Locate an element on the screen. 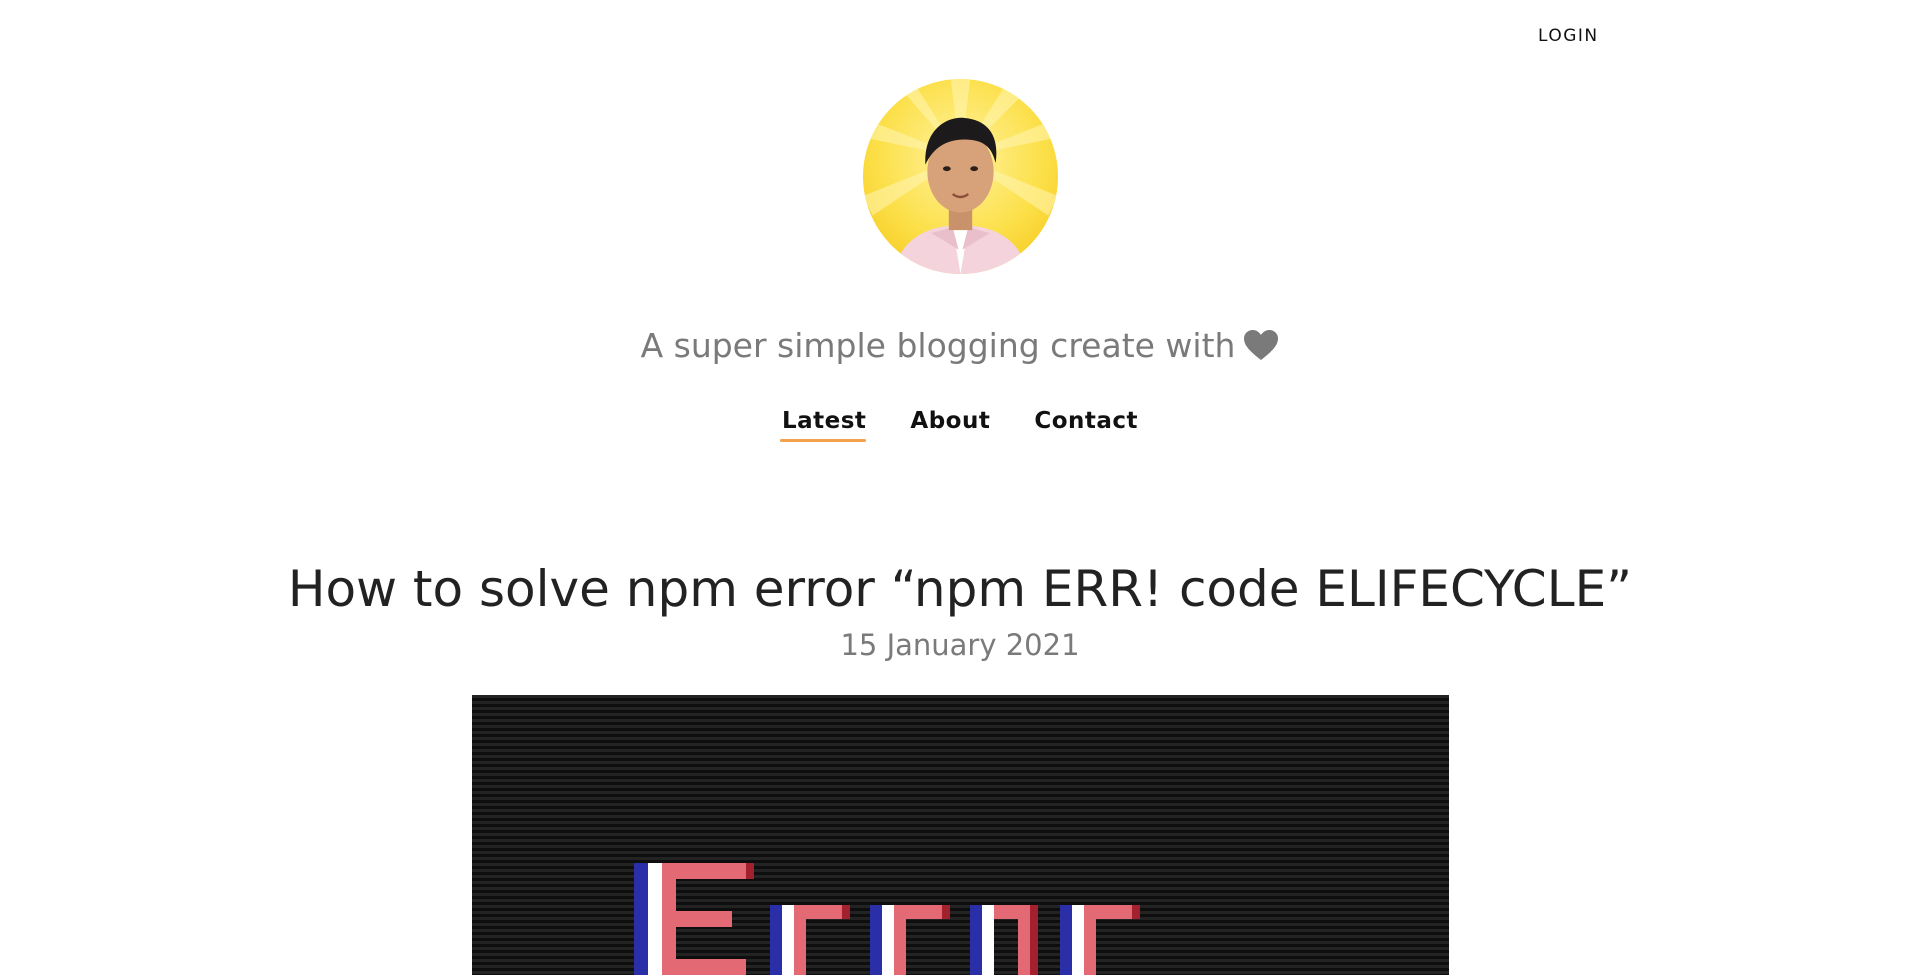 The image size is (1920, 975). tagline: A super simple blogging create with is located at coordinates (960, 347).